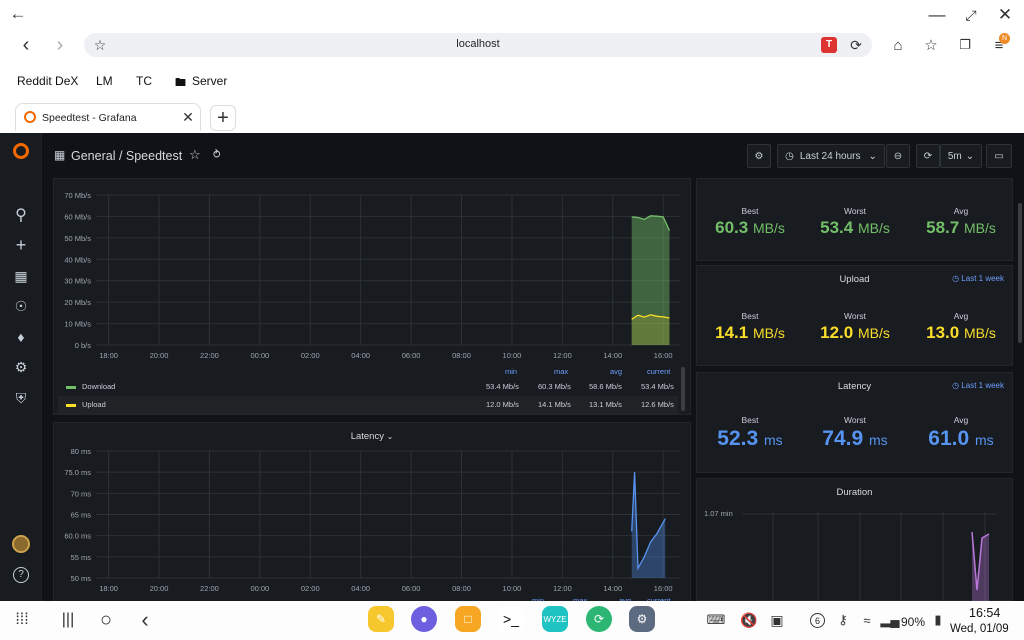 The image size is (1024, 640). I want to click on refresh-interval-picker: 5m ⌄, so click(961, 156).